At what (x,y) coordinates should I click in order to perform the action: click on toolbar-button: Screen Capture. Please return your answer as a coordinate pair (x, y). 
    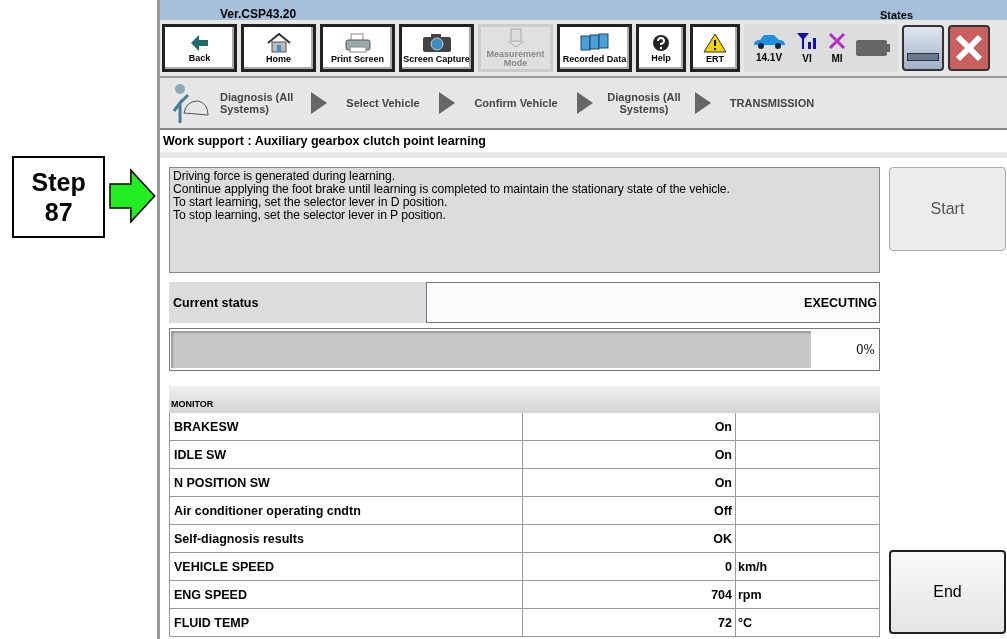
    Looking at the image, I should click on (436, 48).